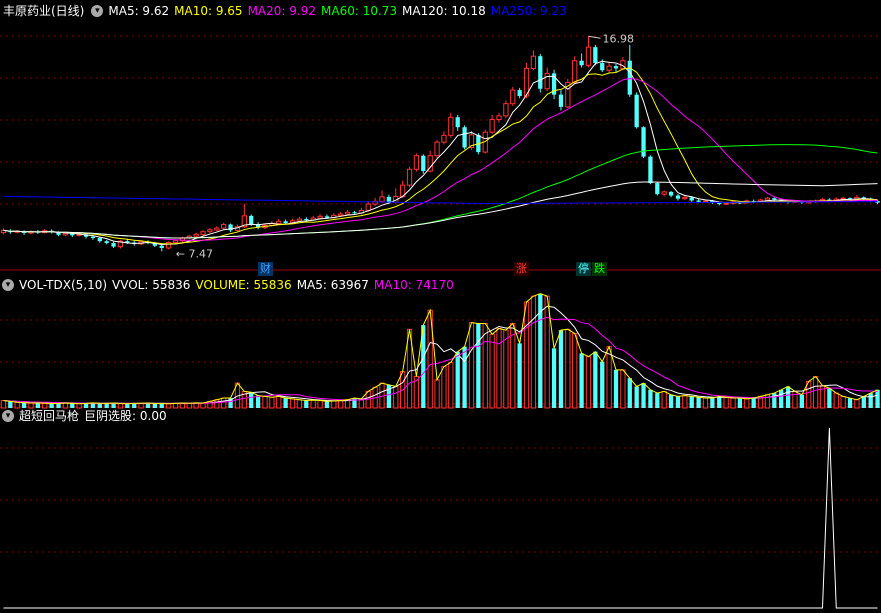 The image size is (881, 613). Describe the element at coordinates (521, 269) in the screenshot. I see `event-marker: 涨` at that location.